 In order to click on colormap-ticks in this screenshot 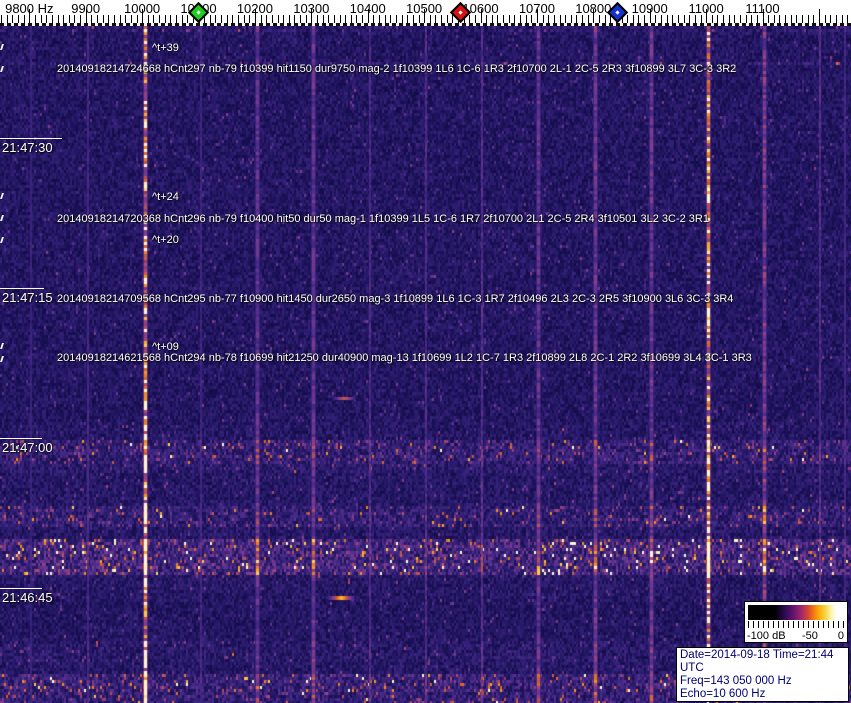, I will do `click(796, 624)`.